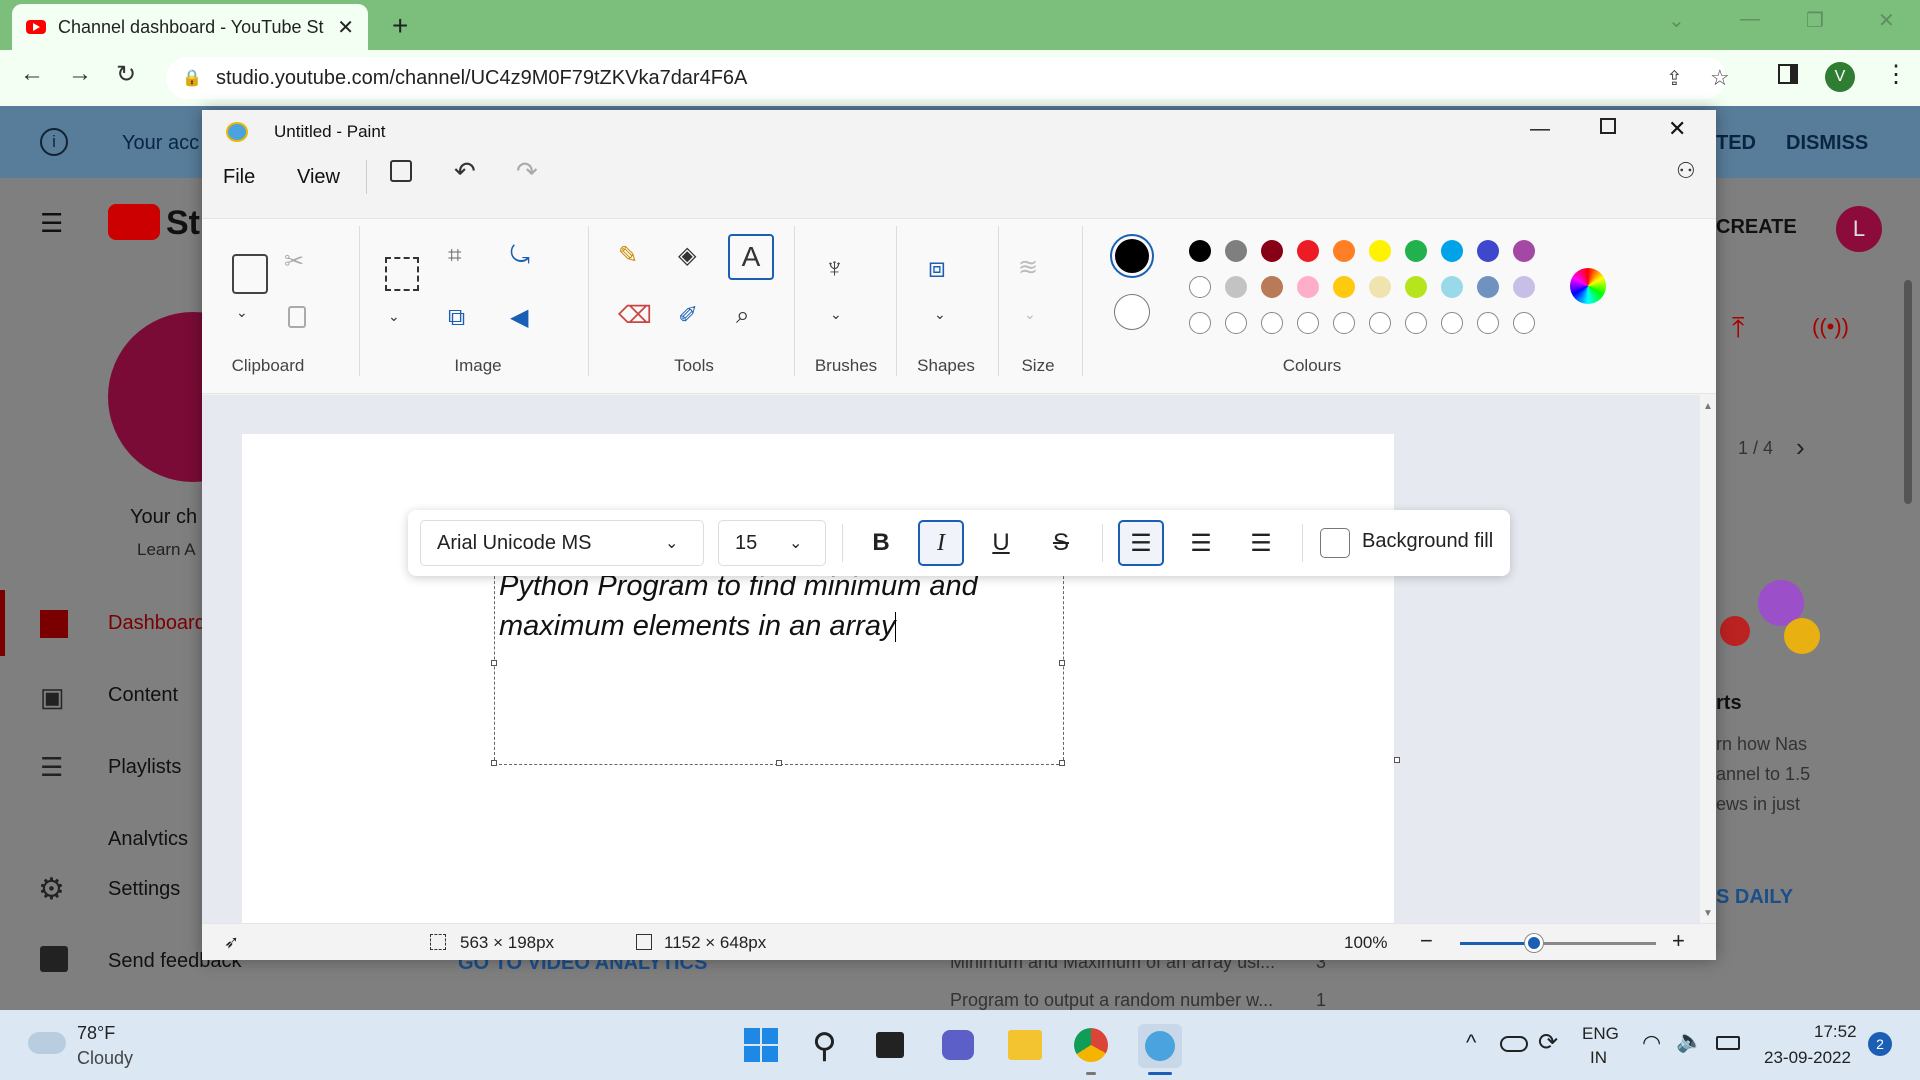 The height and width of the screenshot is (1080, 1920). Describe the element at coordinates (562, 543) in the screenshot. I see `font-name-dropdown: Arial Unicode MS ⌄` at that location.